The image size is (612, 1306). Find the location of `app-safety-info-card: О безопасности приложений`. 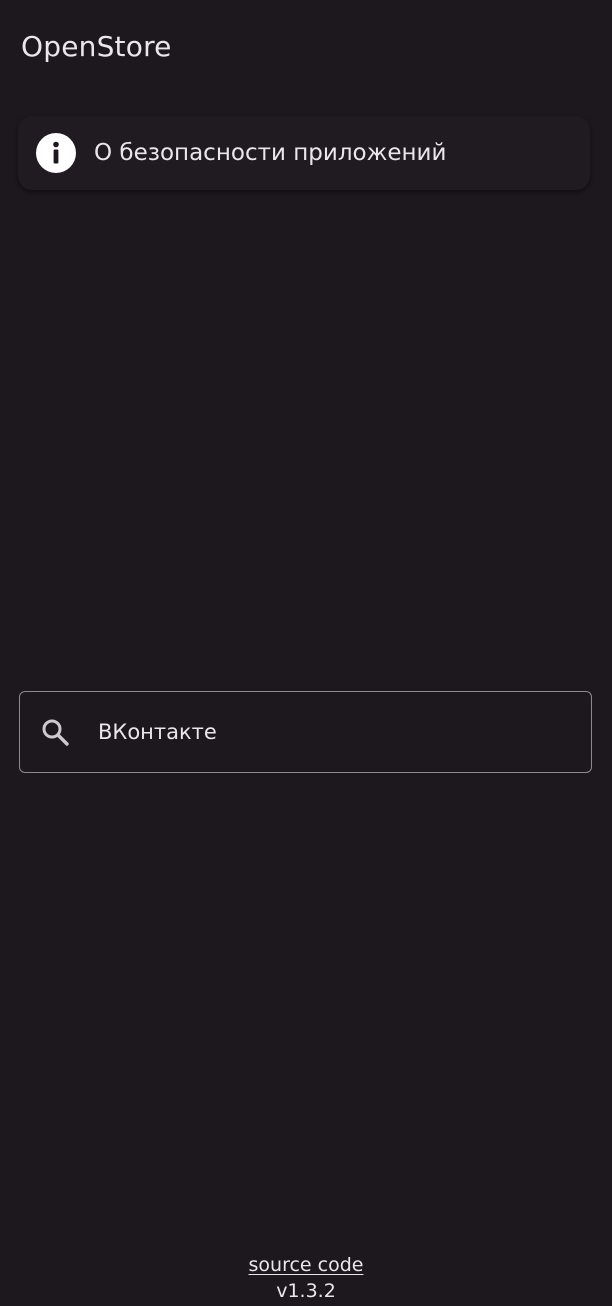

app-safety-info-card: О безопасности приложений is located at coordinates (304, 153).